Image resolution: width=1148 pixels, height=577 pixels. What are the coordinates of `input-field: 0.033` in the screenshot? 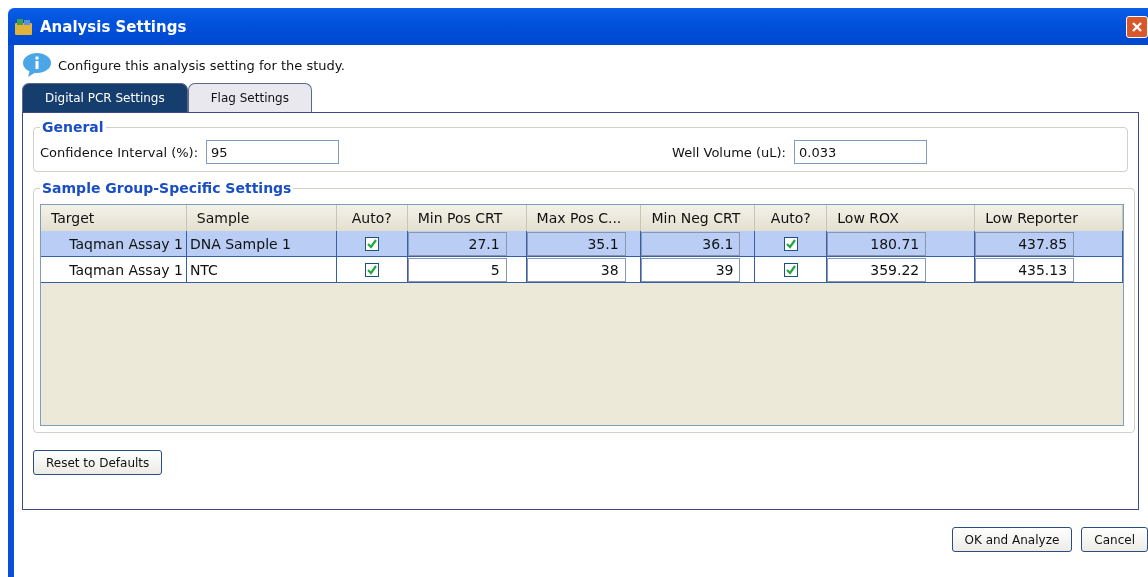 It's located at (860, 152).